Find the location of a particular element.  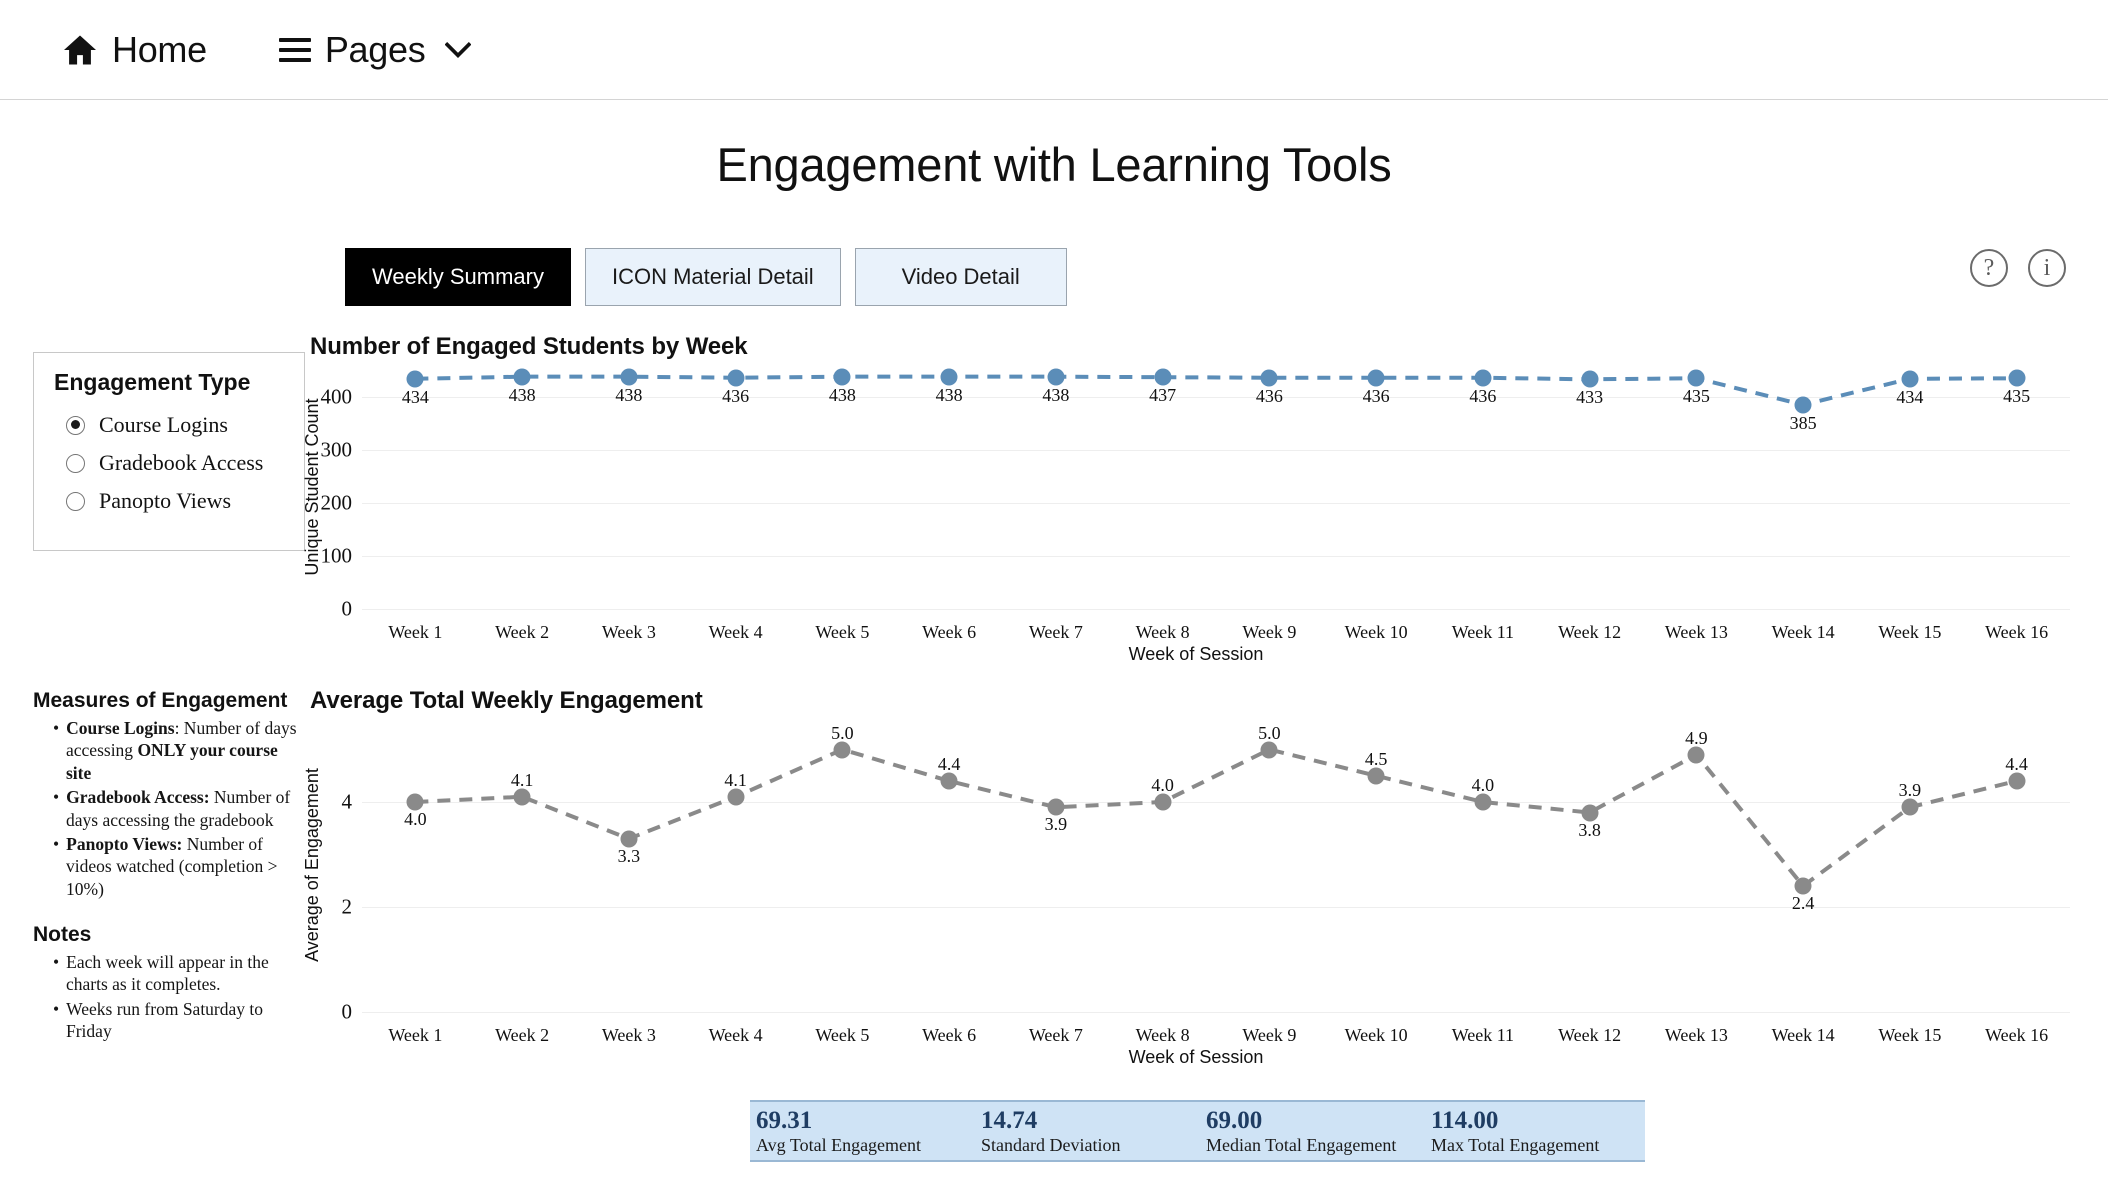

nav-item-pages: Pages is located at coordinates (375, 49).